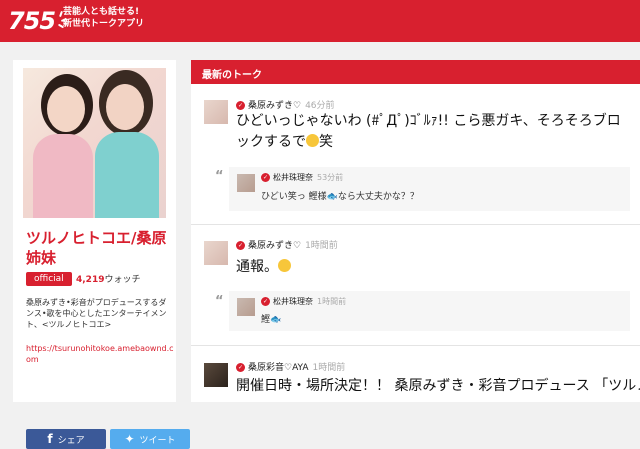 This screenshot has width=640, height=449. I want to click on facebook-share-label: シェア, so click(71, 440).